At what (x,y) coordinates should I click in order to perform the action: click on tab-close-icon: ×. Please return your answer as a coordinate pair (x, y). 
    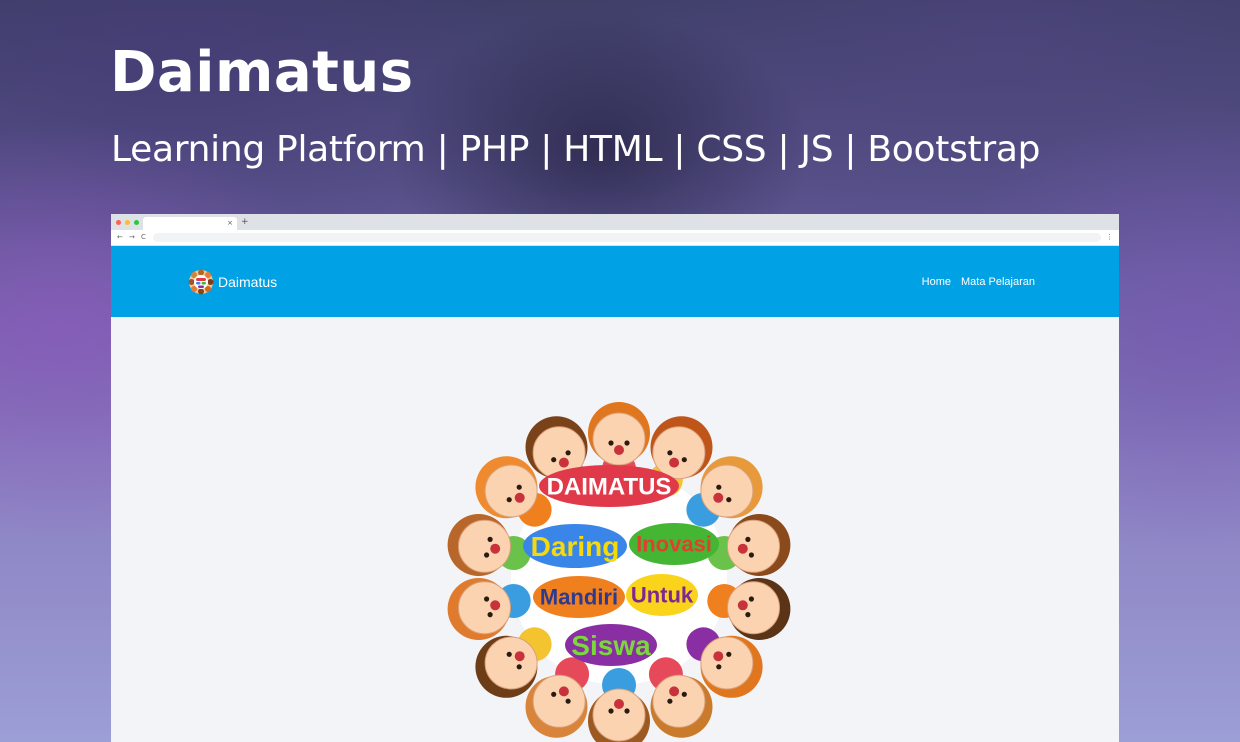
    Looking at the image, I should click on (230, 223).